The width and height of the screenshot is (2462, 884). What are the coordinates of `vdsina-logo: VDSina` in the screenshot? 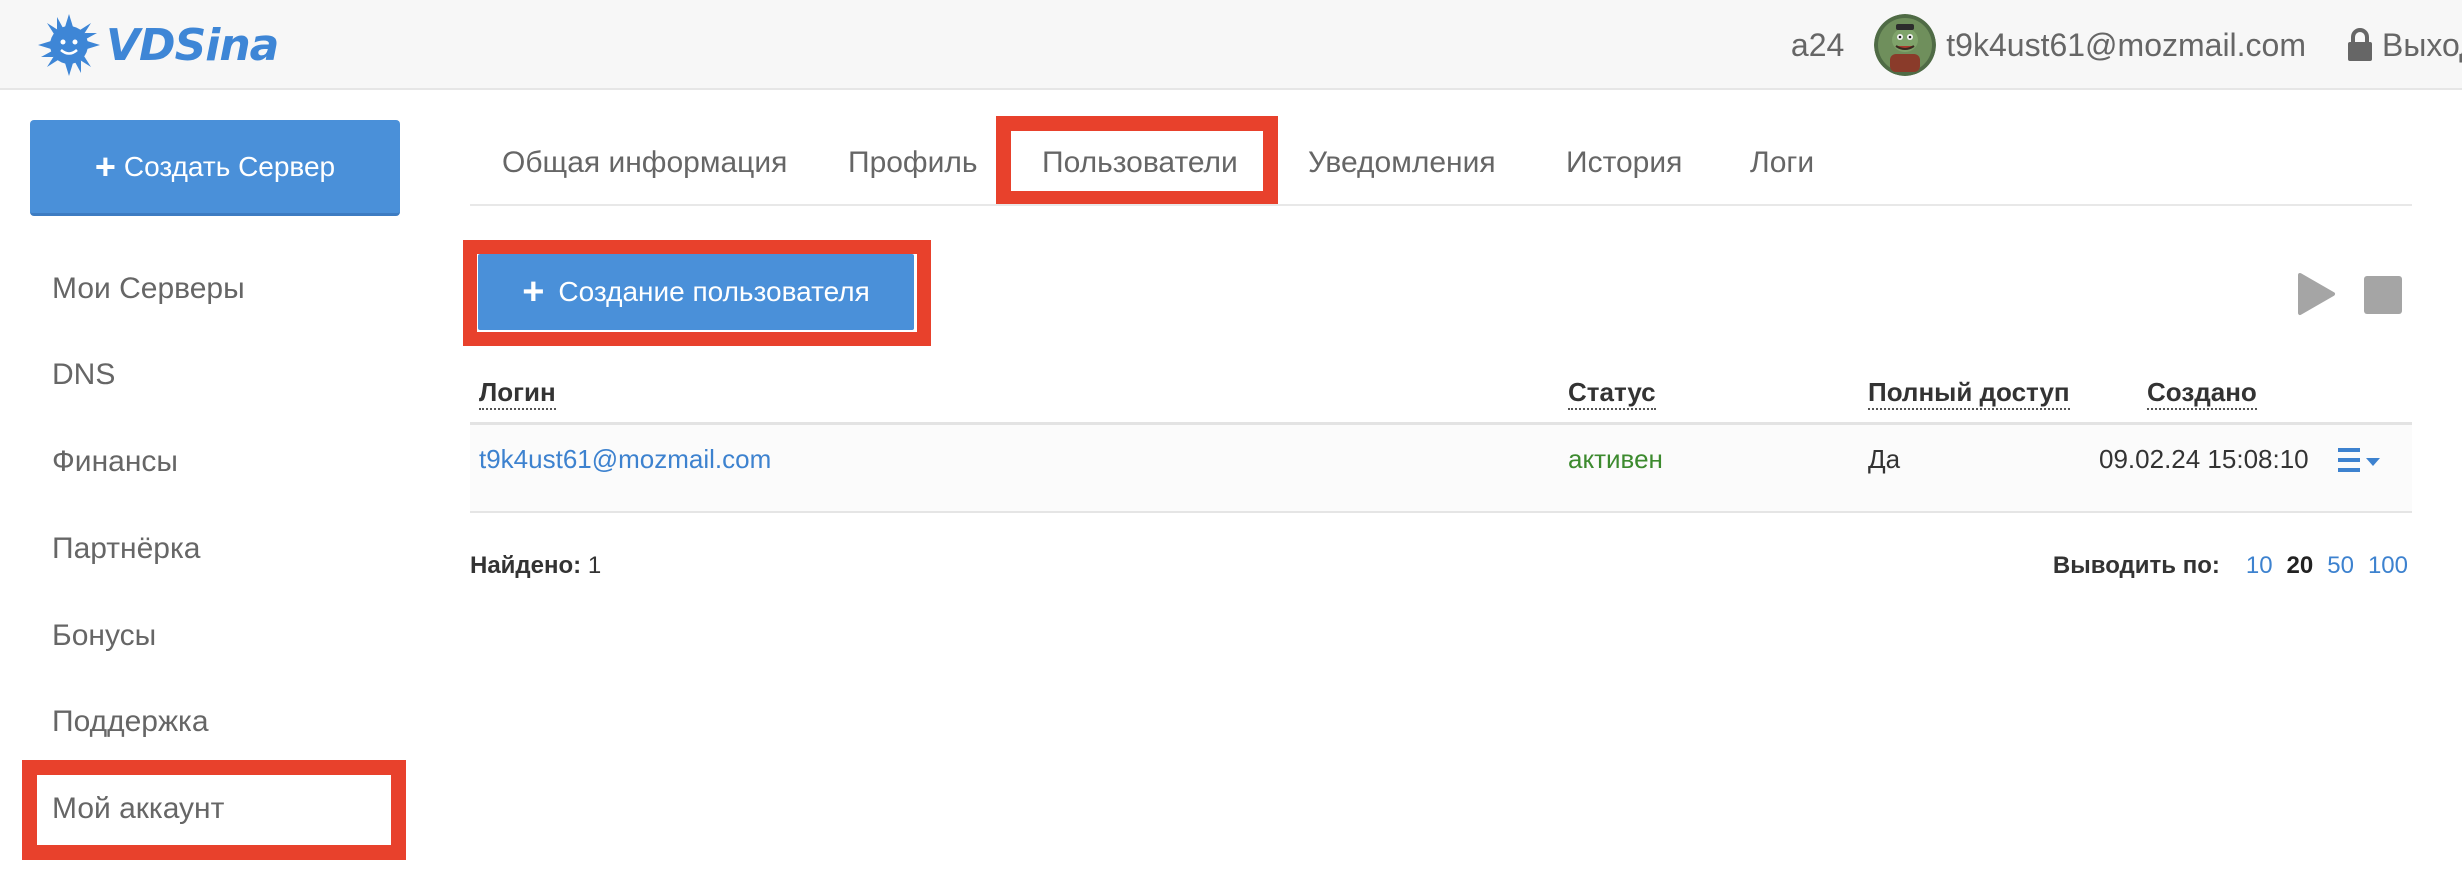 It's located at (158, 45).